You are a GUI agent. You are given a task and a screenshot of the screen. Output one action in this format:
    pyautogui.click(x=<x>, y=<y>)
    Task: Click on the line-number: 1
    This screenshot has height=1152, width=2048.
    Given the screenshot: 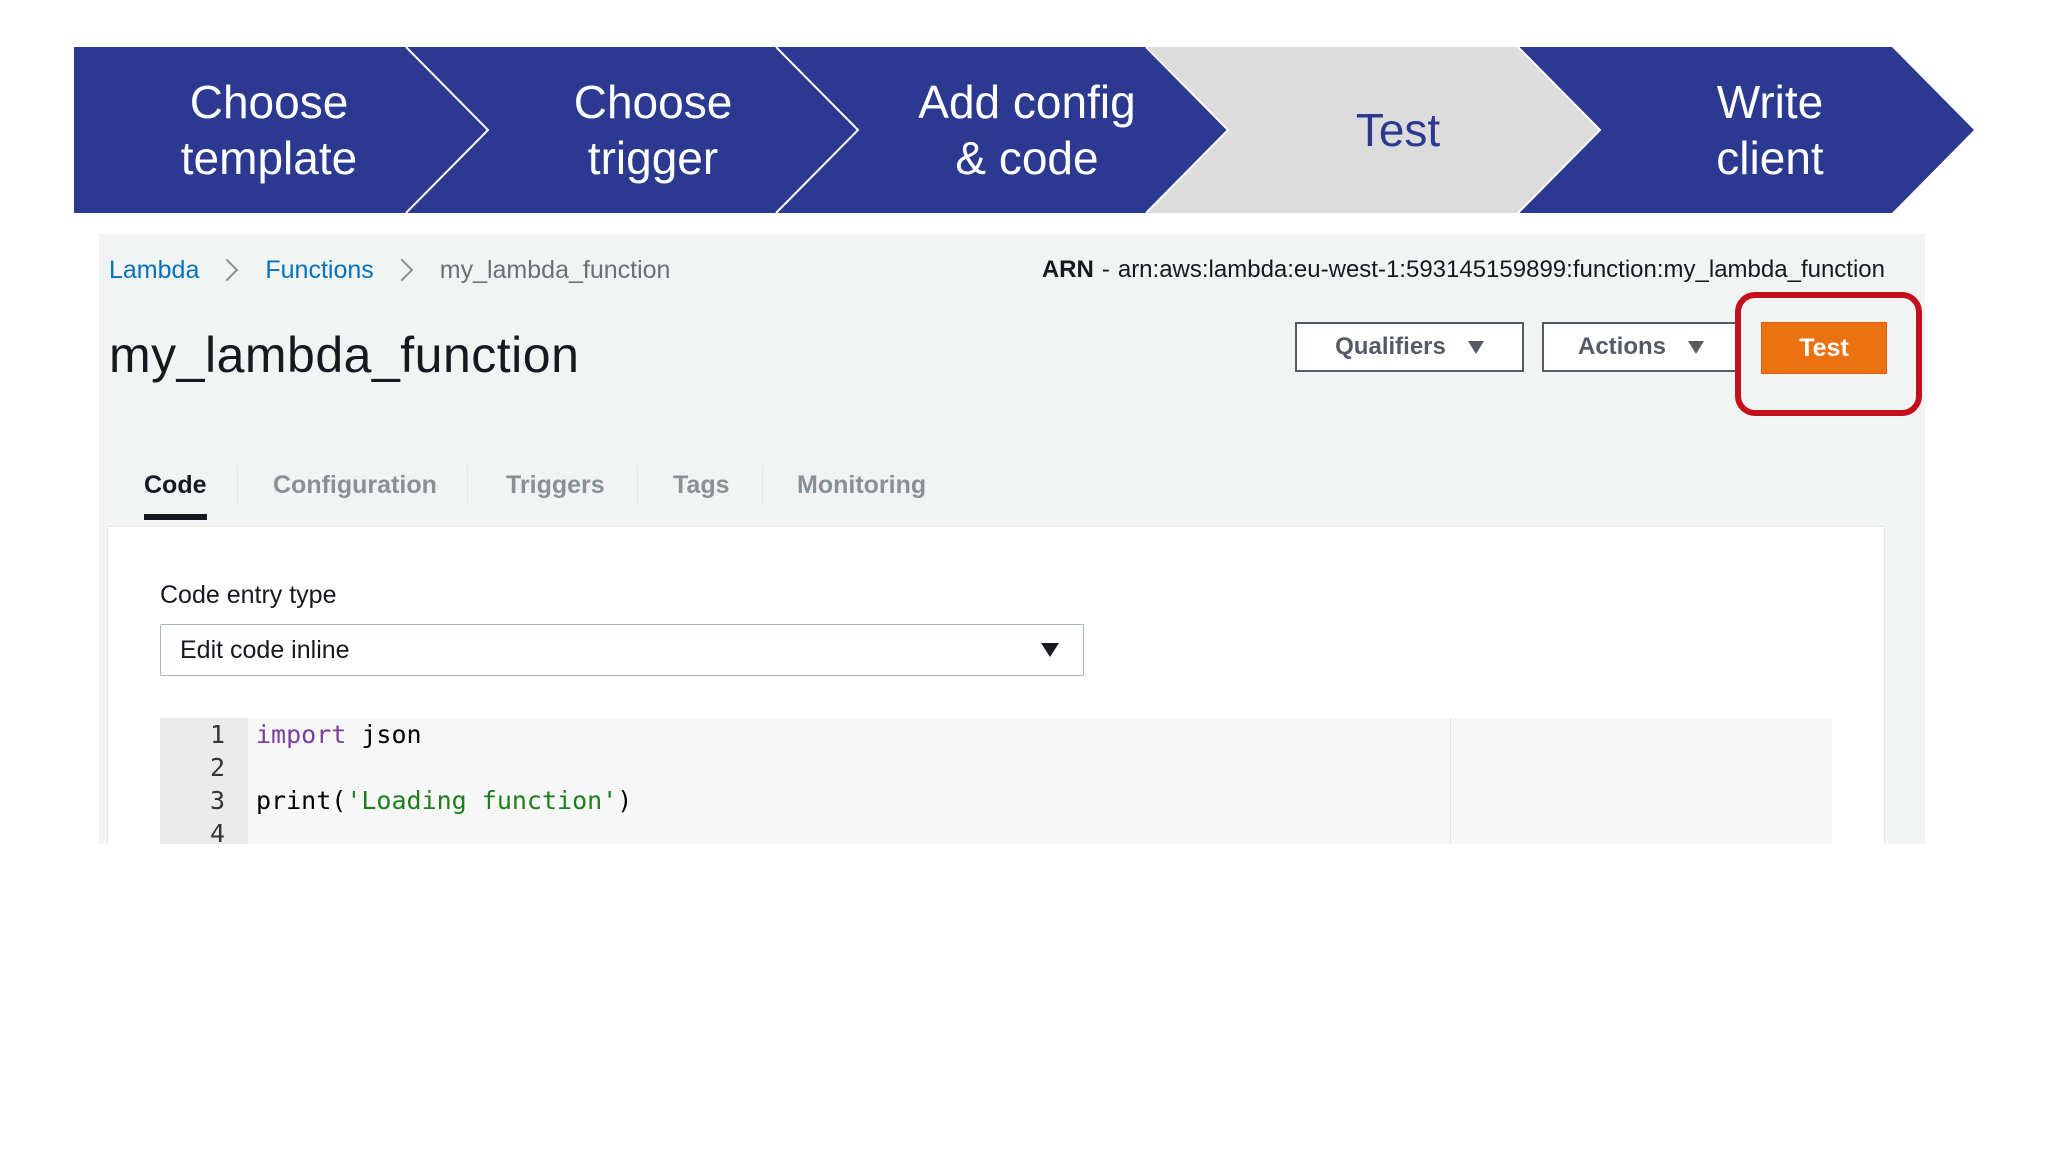 What is the action you would take?
    pyautogui.click(x=217, y=734)
    